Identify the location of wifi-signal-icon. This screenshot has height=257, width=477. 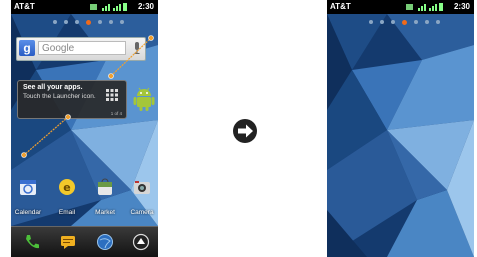
(422, 7).